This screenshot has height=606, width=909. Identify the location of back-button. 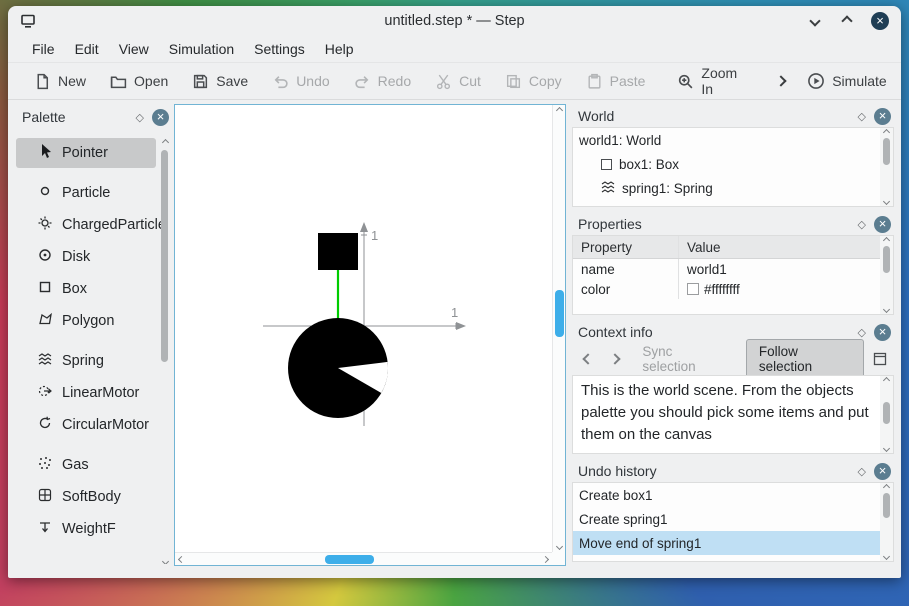
(587, 359).